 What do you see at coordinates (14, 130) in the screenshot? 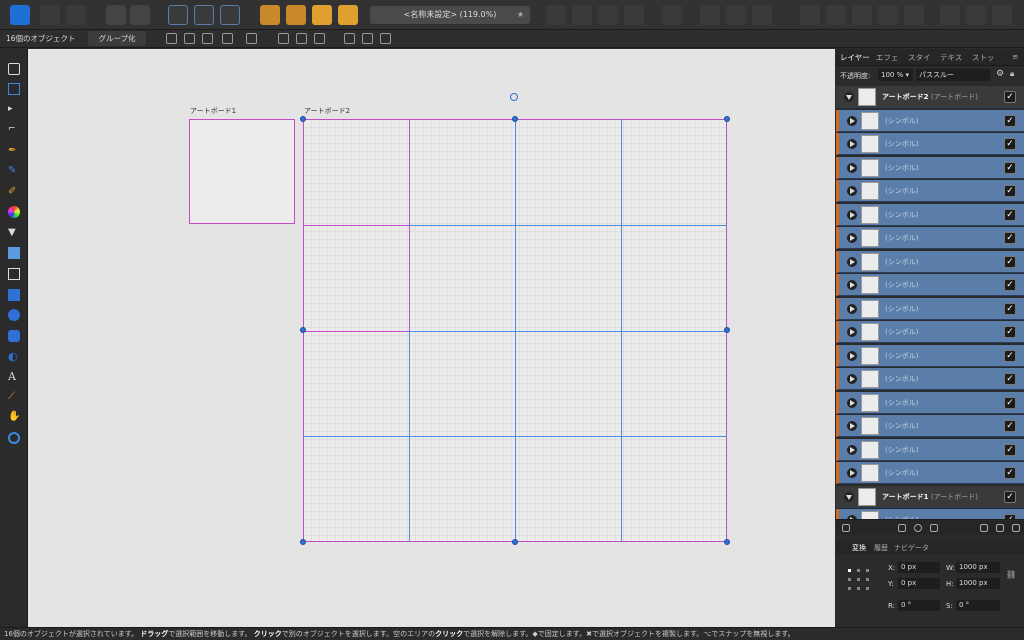
I see `corner-tool-icon: ⌐` at bounding box center [14, 130].